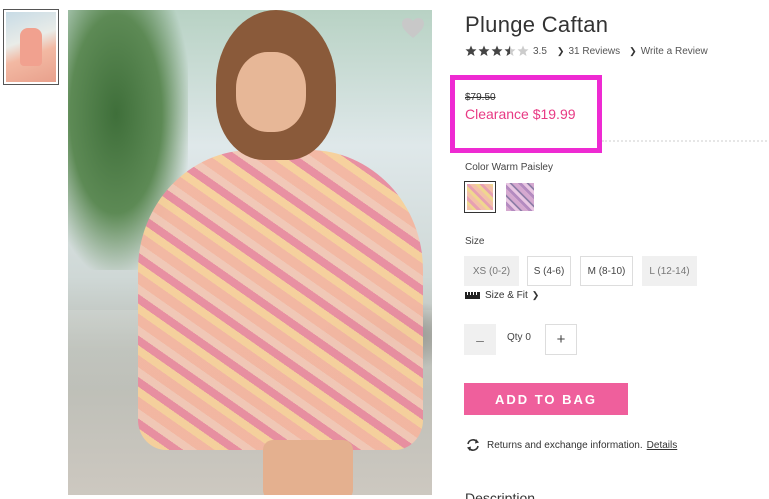 This screenshot has width=769, height=499. Describe the element at coordinates (480, 97) in the screenshot. I see `original-price: $79.50` at that location.